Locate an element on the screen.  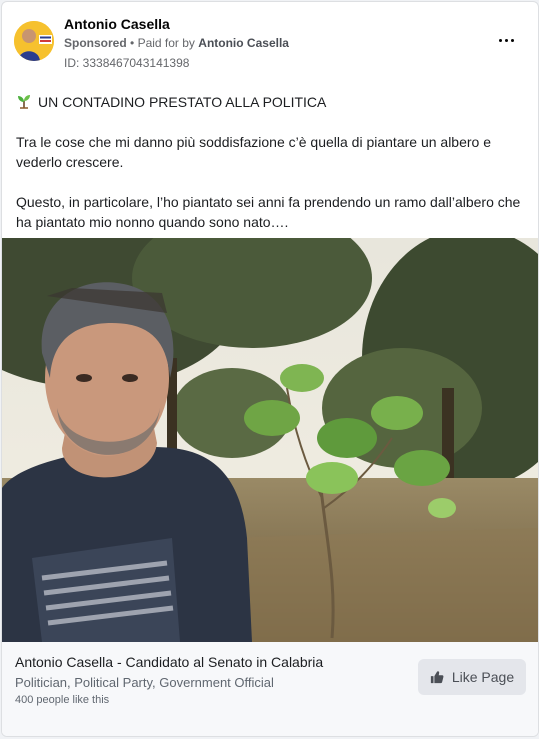
paid-for-by: Antonio Casella is located at coordinates (243, 43).